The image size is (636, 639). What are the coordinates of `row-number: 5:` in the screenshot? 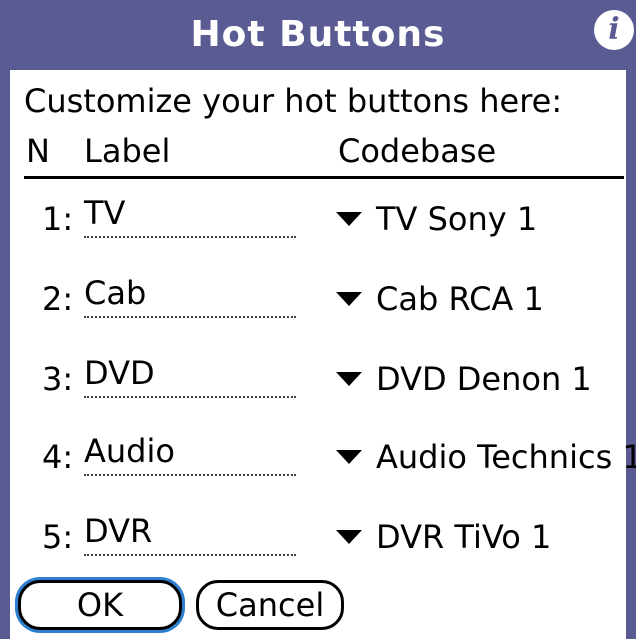 It's located at (58, 537).